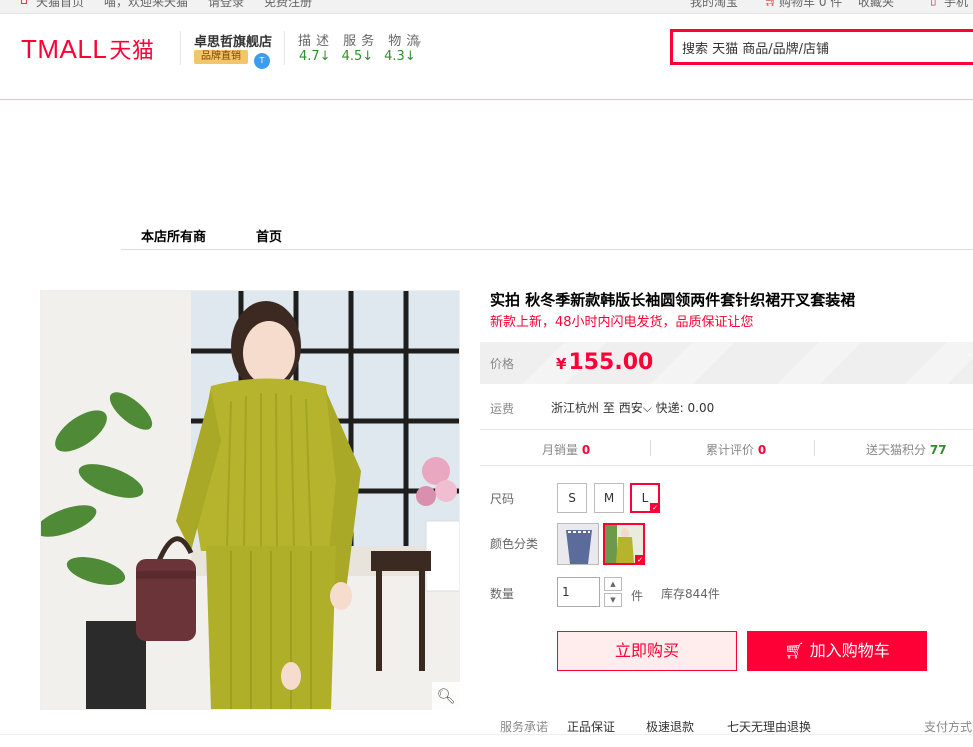 Image resolution: width=973 pixels, height=747 pixels. Describe the element at coordinates (591, 726) in the screenshot. I see `promise-genuine: 正品保证` at that location.